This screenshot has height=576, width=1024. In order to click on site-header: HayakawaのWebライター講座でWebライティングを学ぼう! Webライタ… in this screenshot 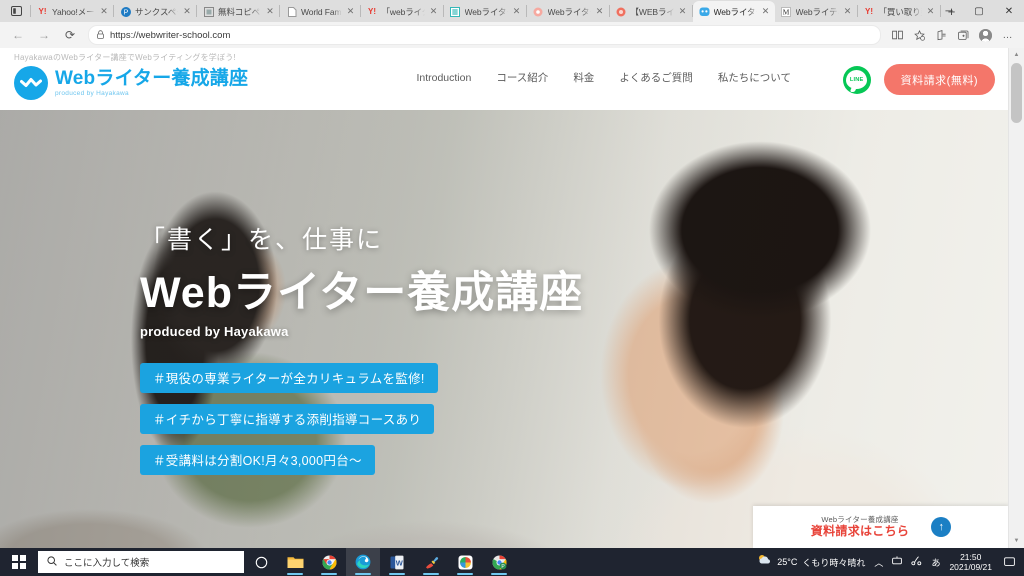, I will do `click(504, 79)`.